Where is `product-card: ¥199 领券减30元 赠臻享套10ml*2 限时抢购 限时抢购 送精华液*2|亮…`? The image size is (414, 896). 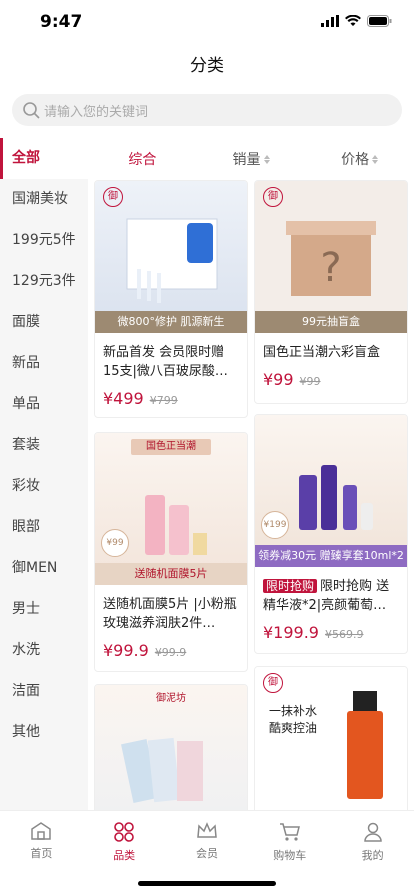 product-card: ¥199 领券减30元 赠臻享套10ml*2 限时抢购 限时抢购 送精华液*2|亮… is located at coordinates (331, 534).